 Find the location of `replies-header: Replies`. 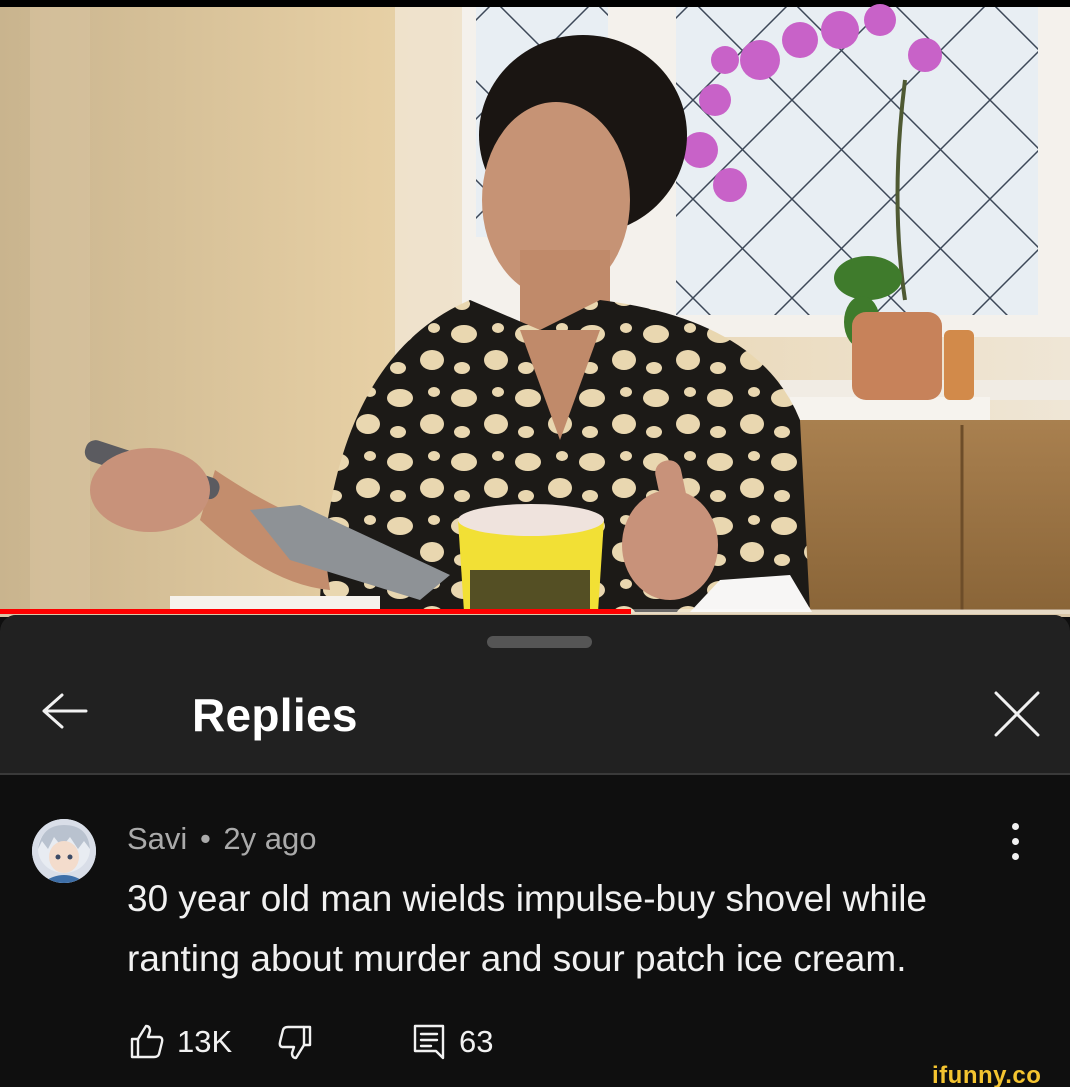

replies-header: Replies is located at coordinates (535, 695).